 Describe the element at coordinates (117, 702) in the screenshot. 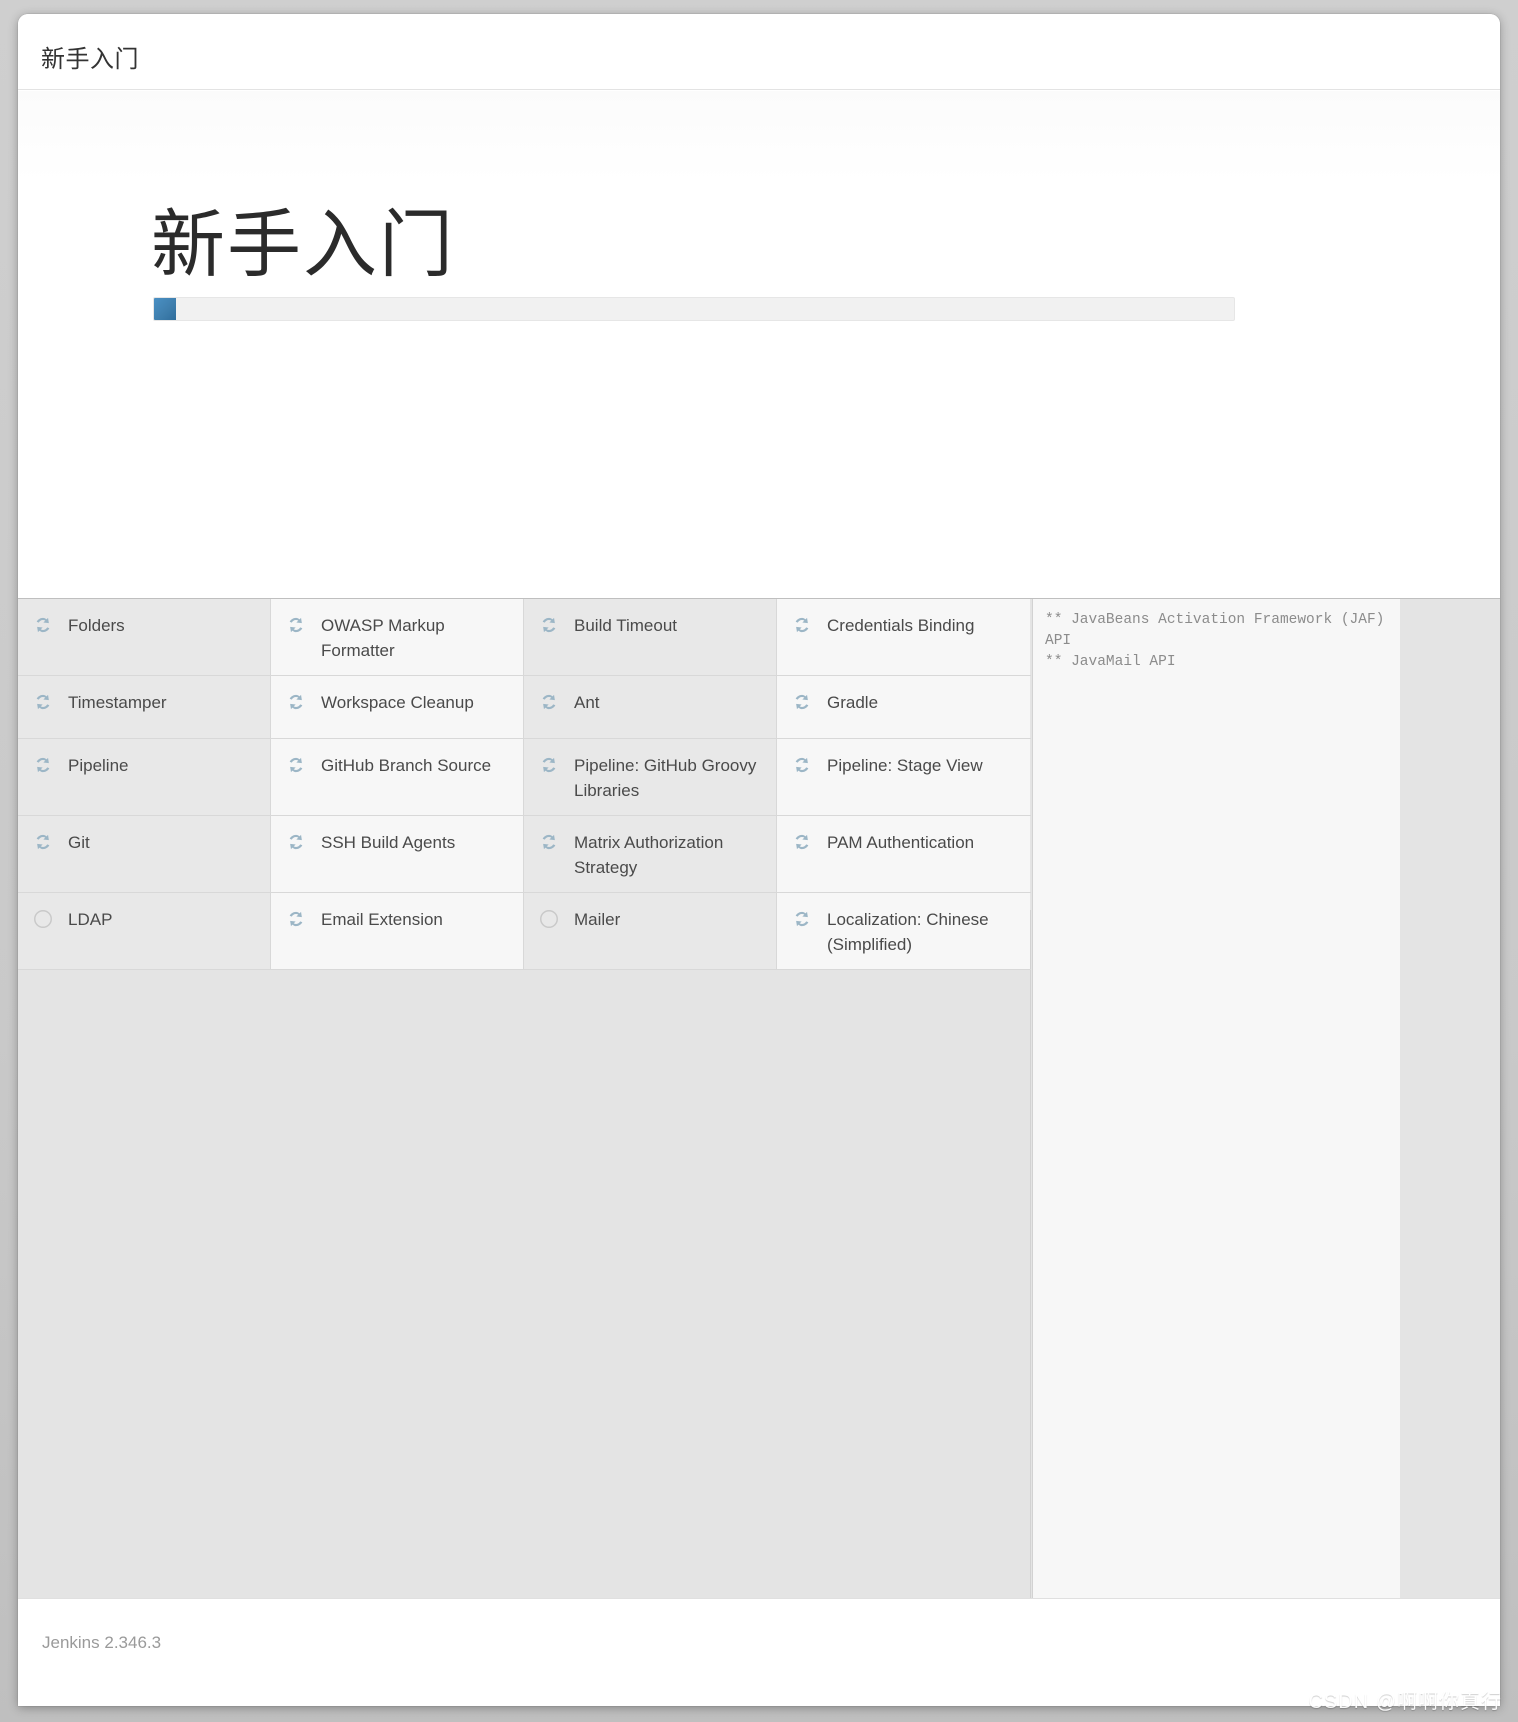

I see `plugin-name-label: Timestamper` at that location.